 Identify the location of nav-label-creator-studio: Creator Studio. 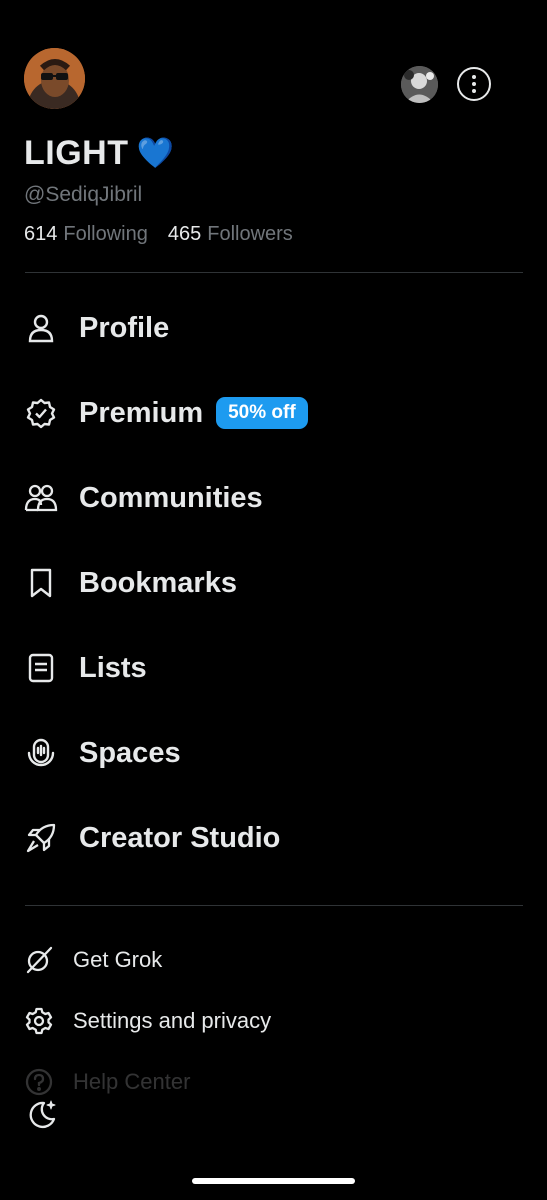
(180, 837).